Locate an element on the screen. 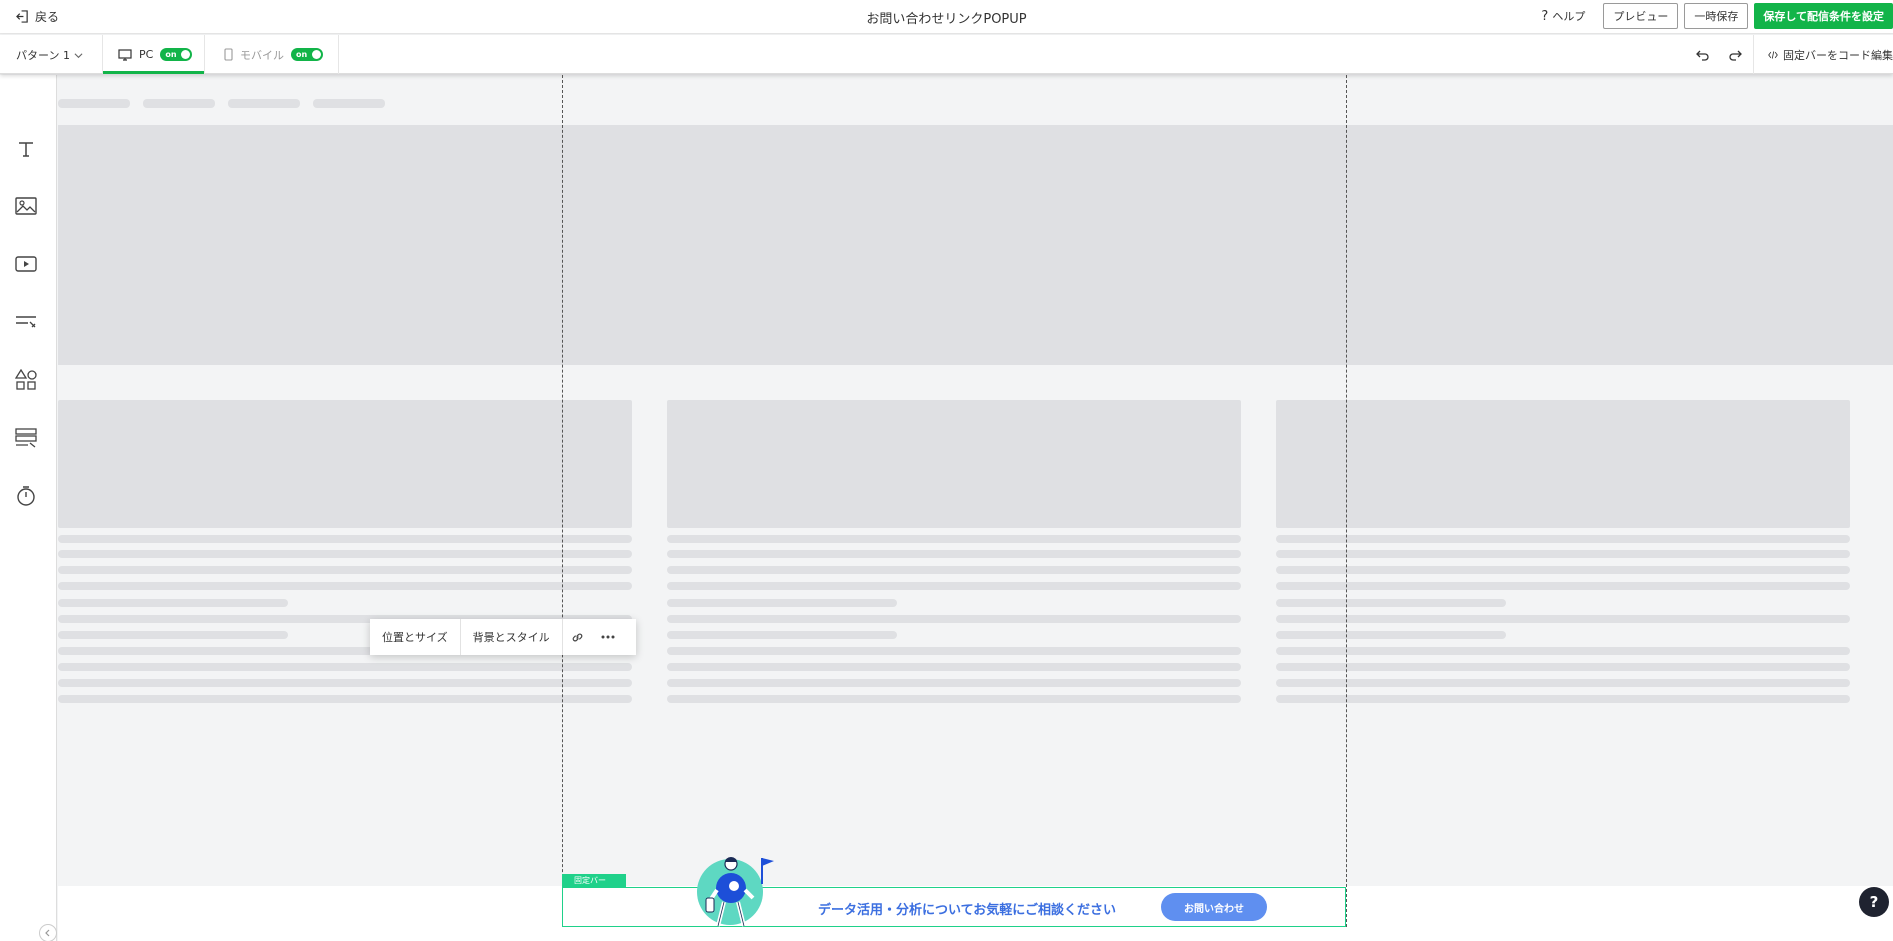 Image resolution: width=1893 pixels, height=941 pixels. collapse-panel-button is located at coordinates (48, 932).